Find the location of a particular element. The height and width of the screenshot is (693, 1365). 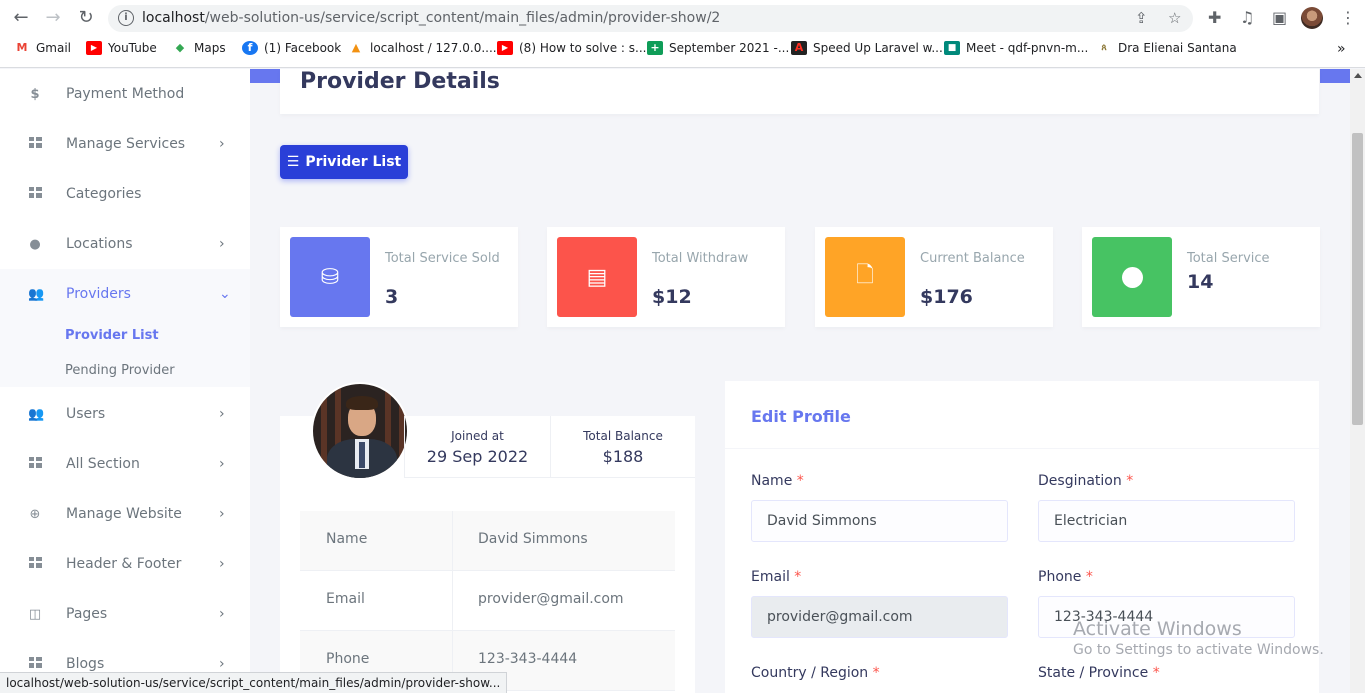

bookmark-youtube: ▶ YouTube is located at coordinates (121, 48).